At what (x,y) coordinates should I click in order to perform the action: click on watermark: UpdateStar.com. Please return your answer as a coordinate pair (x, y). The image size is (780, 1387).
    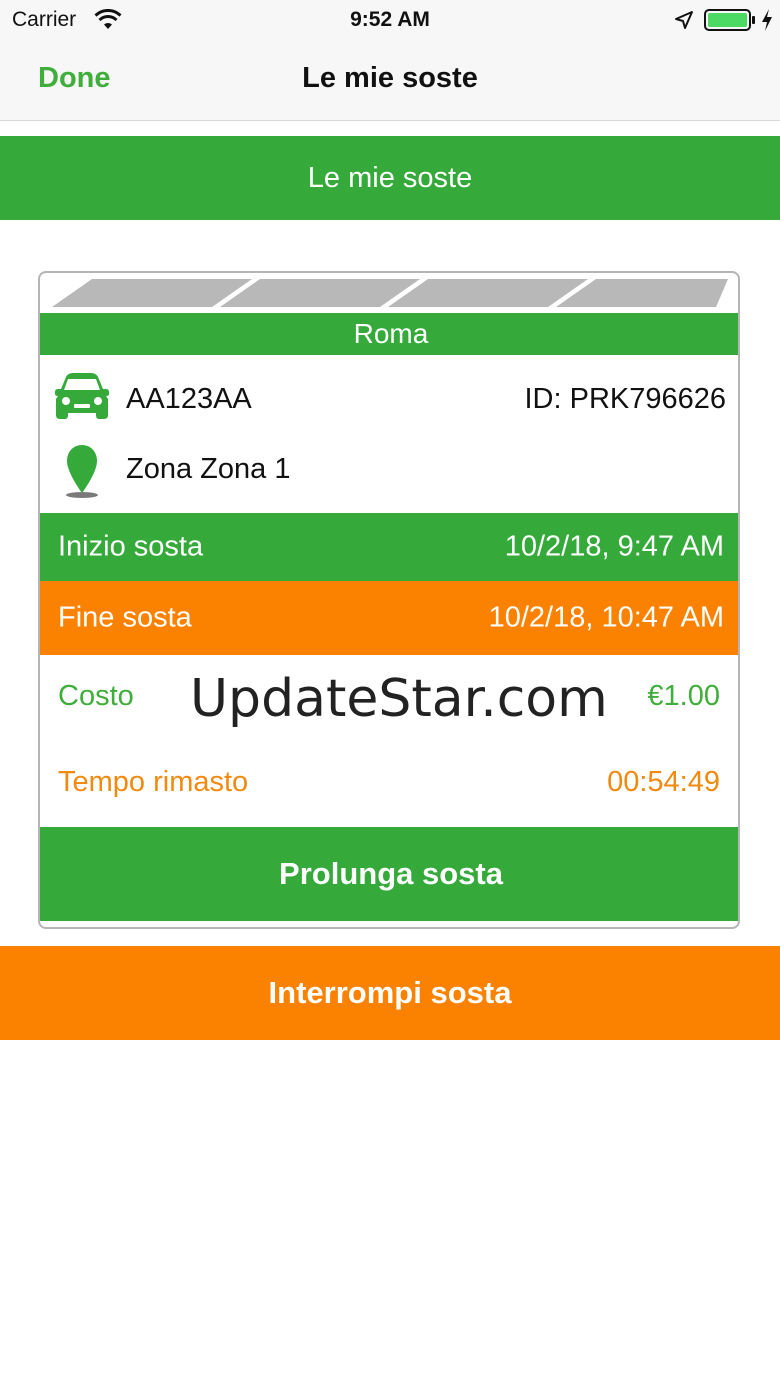
    Looking at the image, I should click on (399, 699).